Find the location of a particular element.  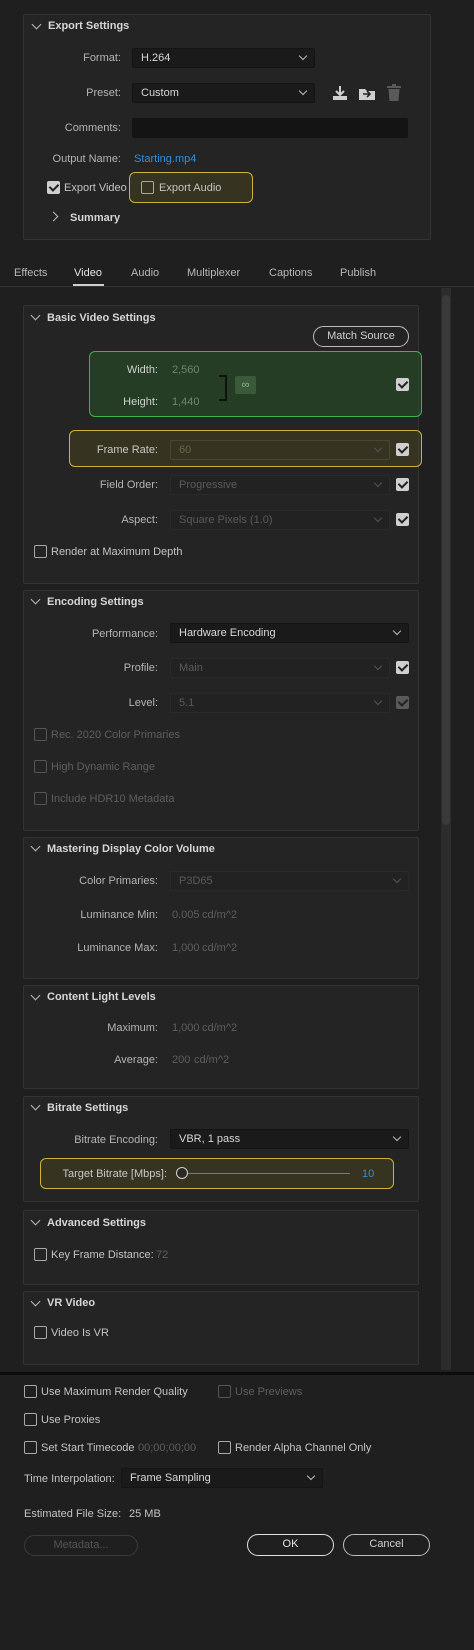

content-light-title: Content Light Levels is located at coordinates (101, 997).